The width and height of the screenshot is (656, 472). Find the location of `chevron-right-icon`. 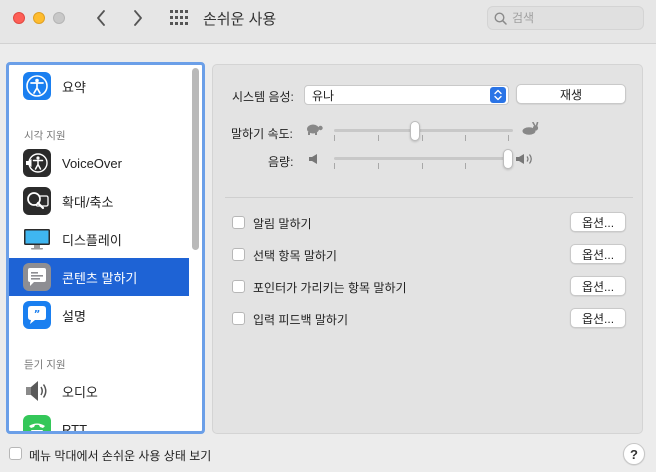

chevron-right-icon is located at coordinates (138, 18).